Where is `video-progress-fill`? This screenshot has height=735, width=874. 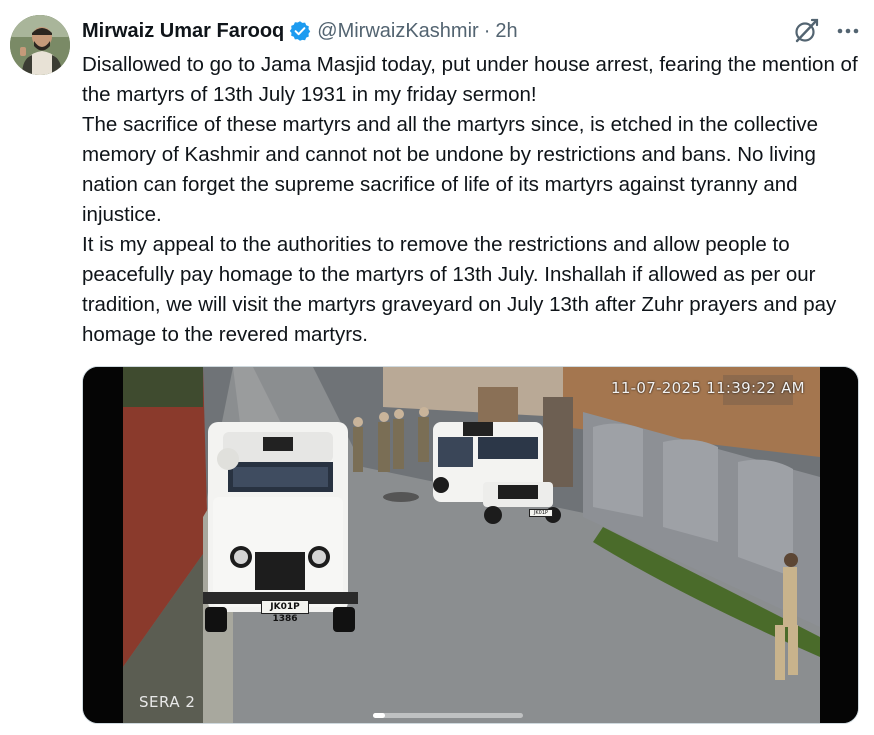
video-progress-fill is located at coordinates (379, 715).